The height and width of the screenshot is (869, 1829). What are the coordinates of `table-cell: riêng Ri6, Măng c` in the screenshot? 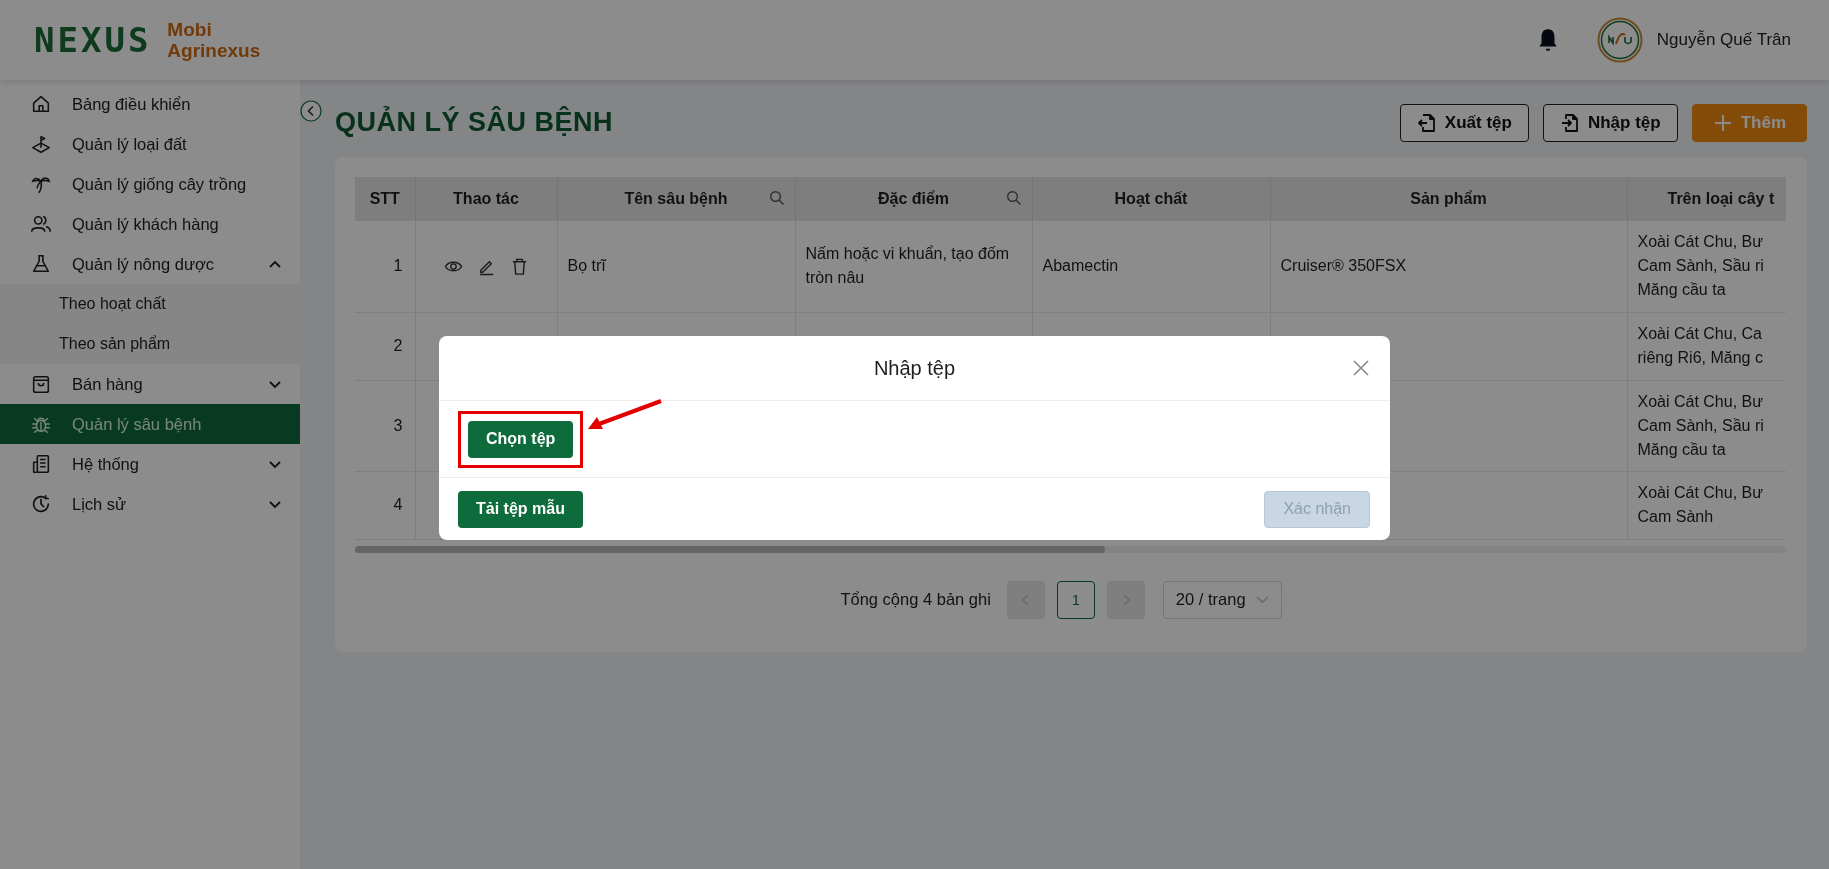 It's located at (1700, 357).